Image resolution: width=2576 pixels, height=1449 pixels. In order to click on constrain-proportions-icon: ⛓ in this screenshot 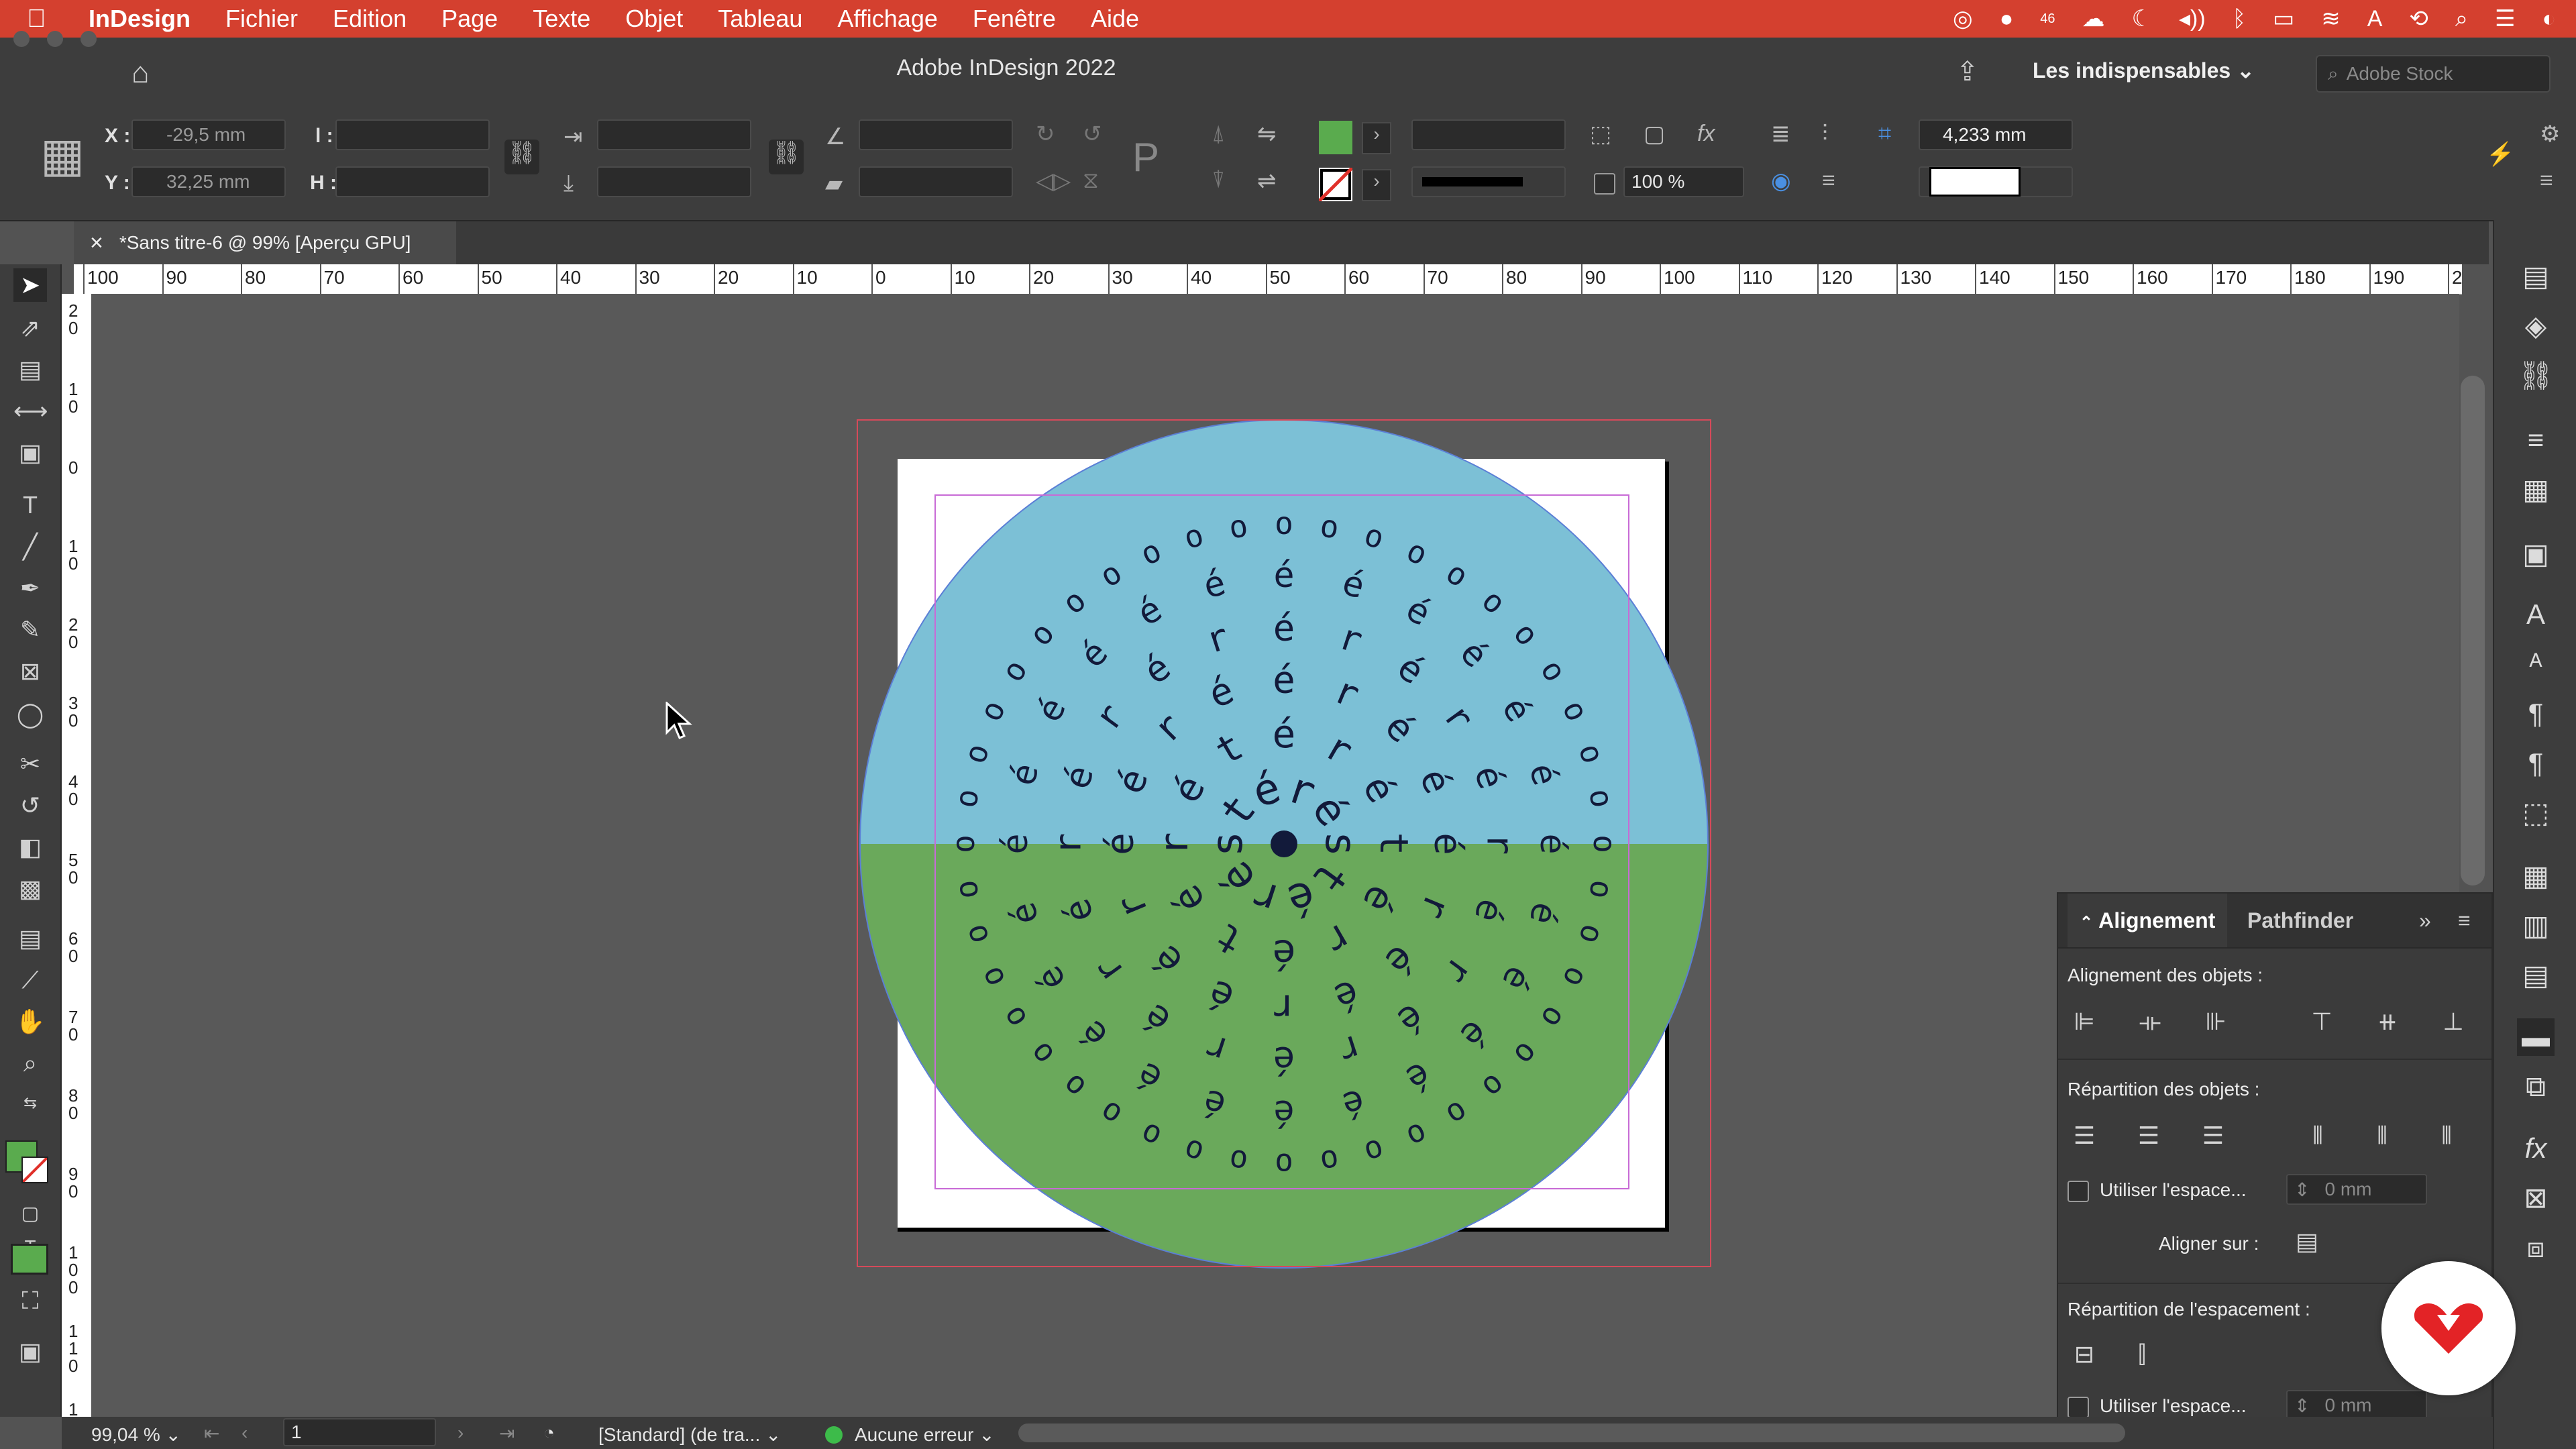, I will do `click(521, 157)`.